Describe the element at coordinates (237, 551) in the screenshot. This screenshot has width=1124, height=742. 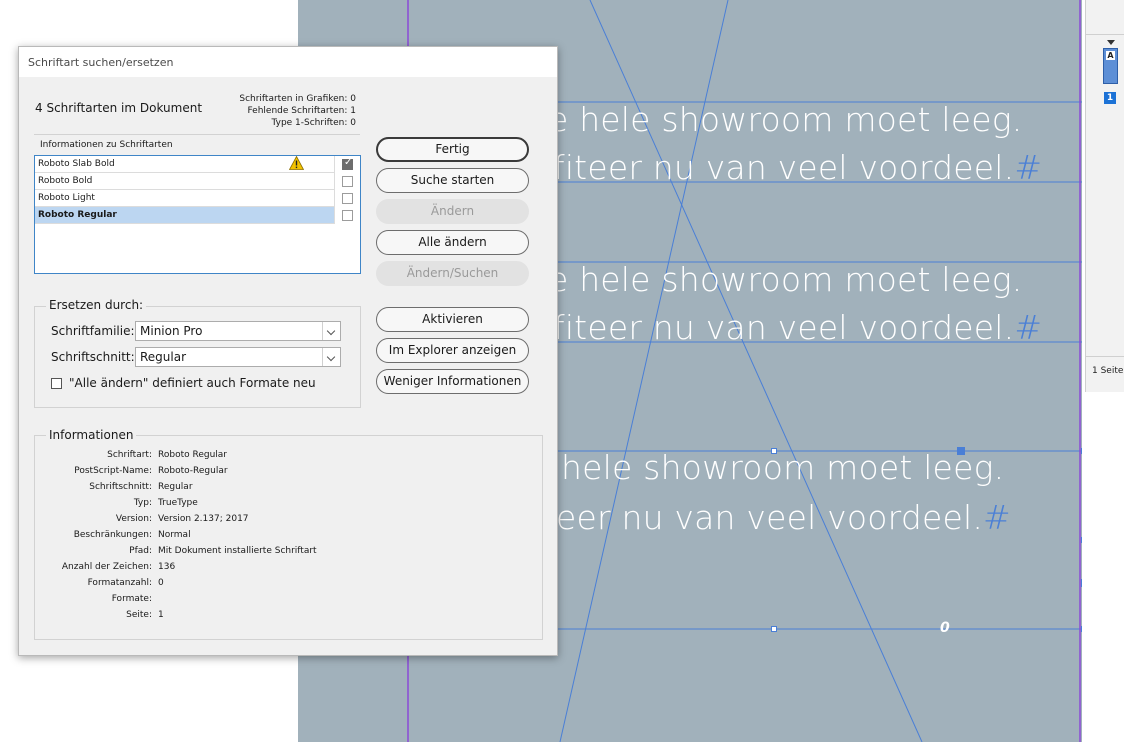
I see `info-value: Mit Dokument installierte Schriftart` at that location.